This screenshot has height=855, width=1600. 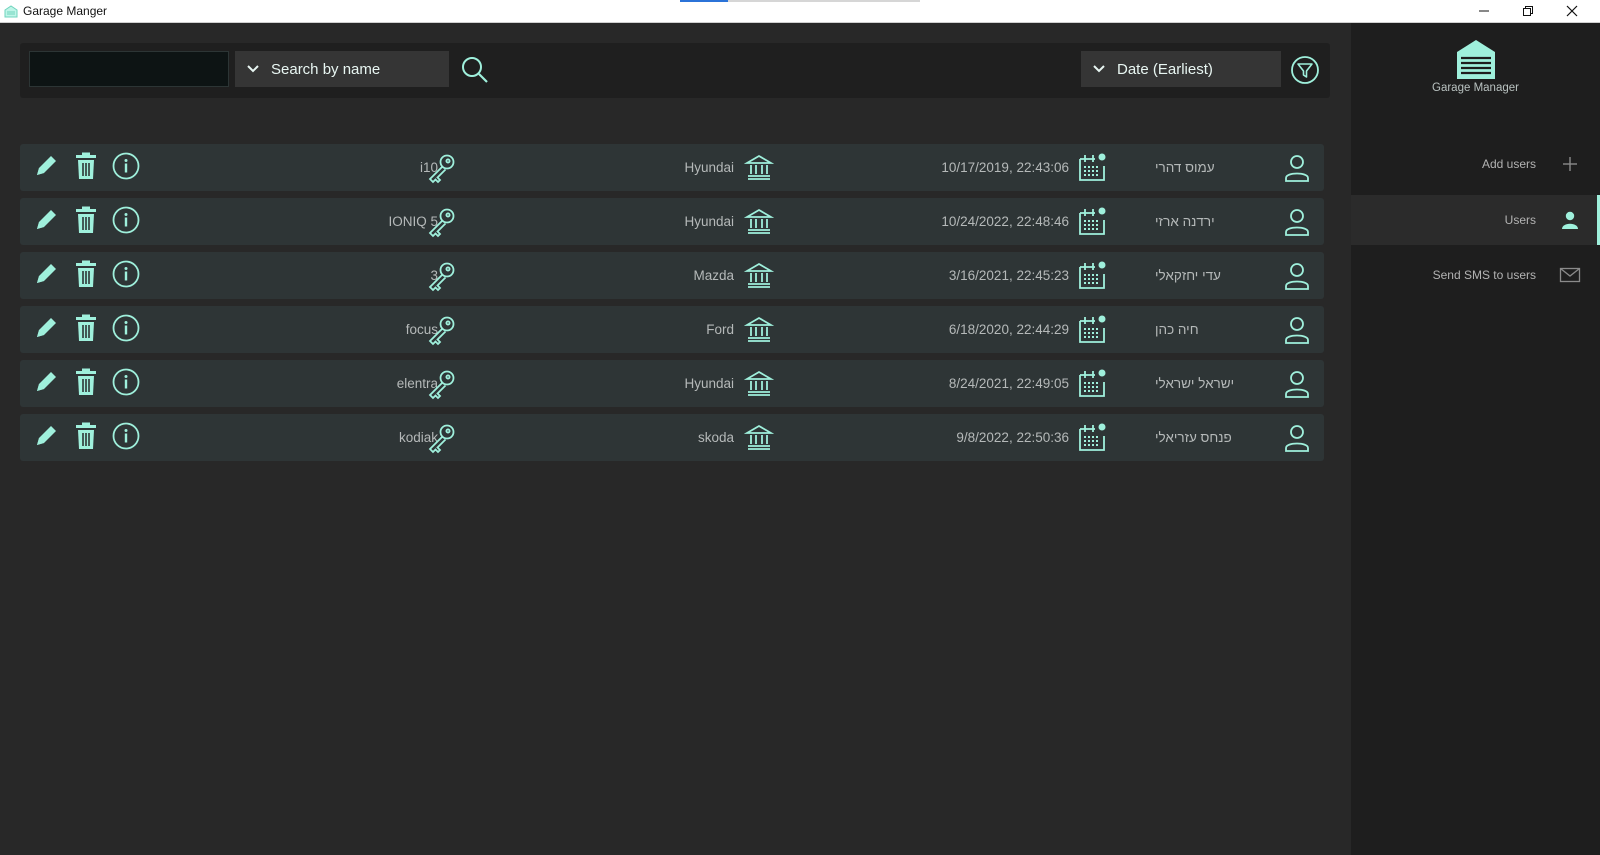 I want to click on service-date: 8/24/2021, 22:49:05, so click(x=1008, y=383).